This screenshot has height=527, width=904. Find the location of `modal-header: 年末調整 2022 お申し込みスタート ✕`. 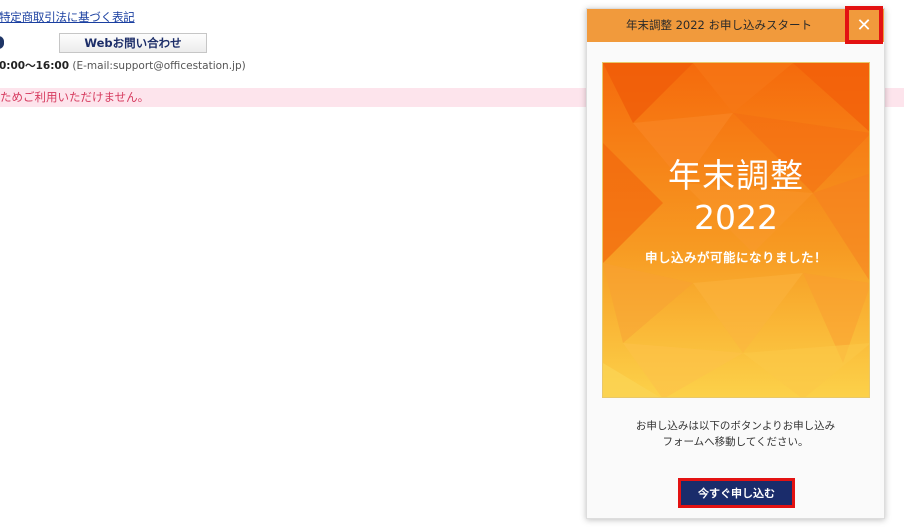

modal-header: 年末調整 2022 お申し込みスタート ✕ is located at coordinates (735, 25).